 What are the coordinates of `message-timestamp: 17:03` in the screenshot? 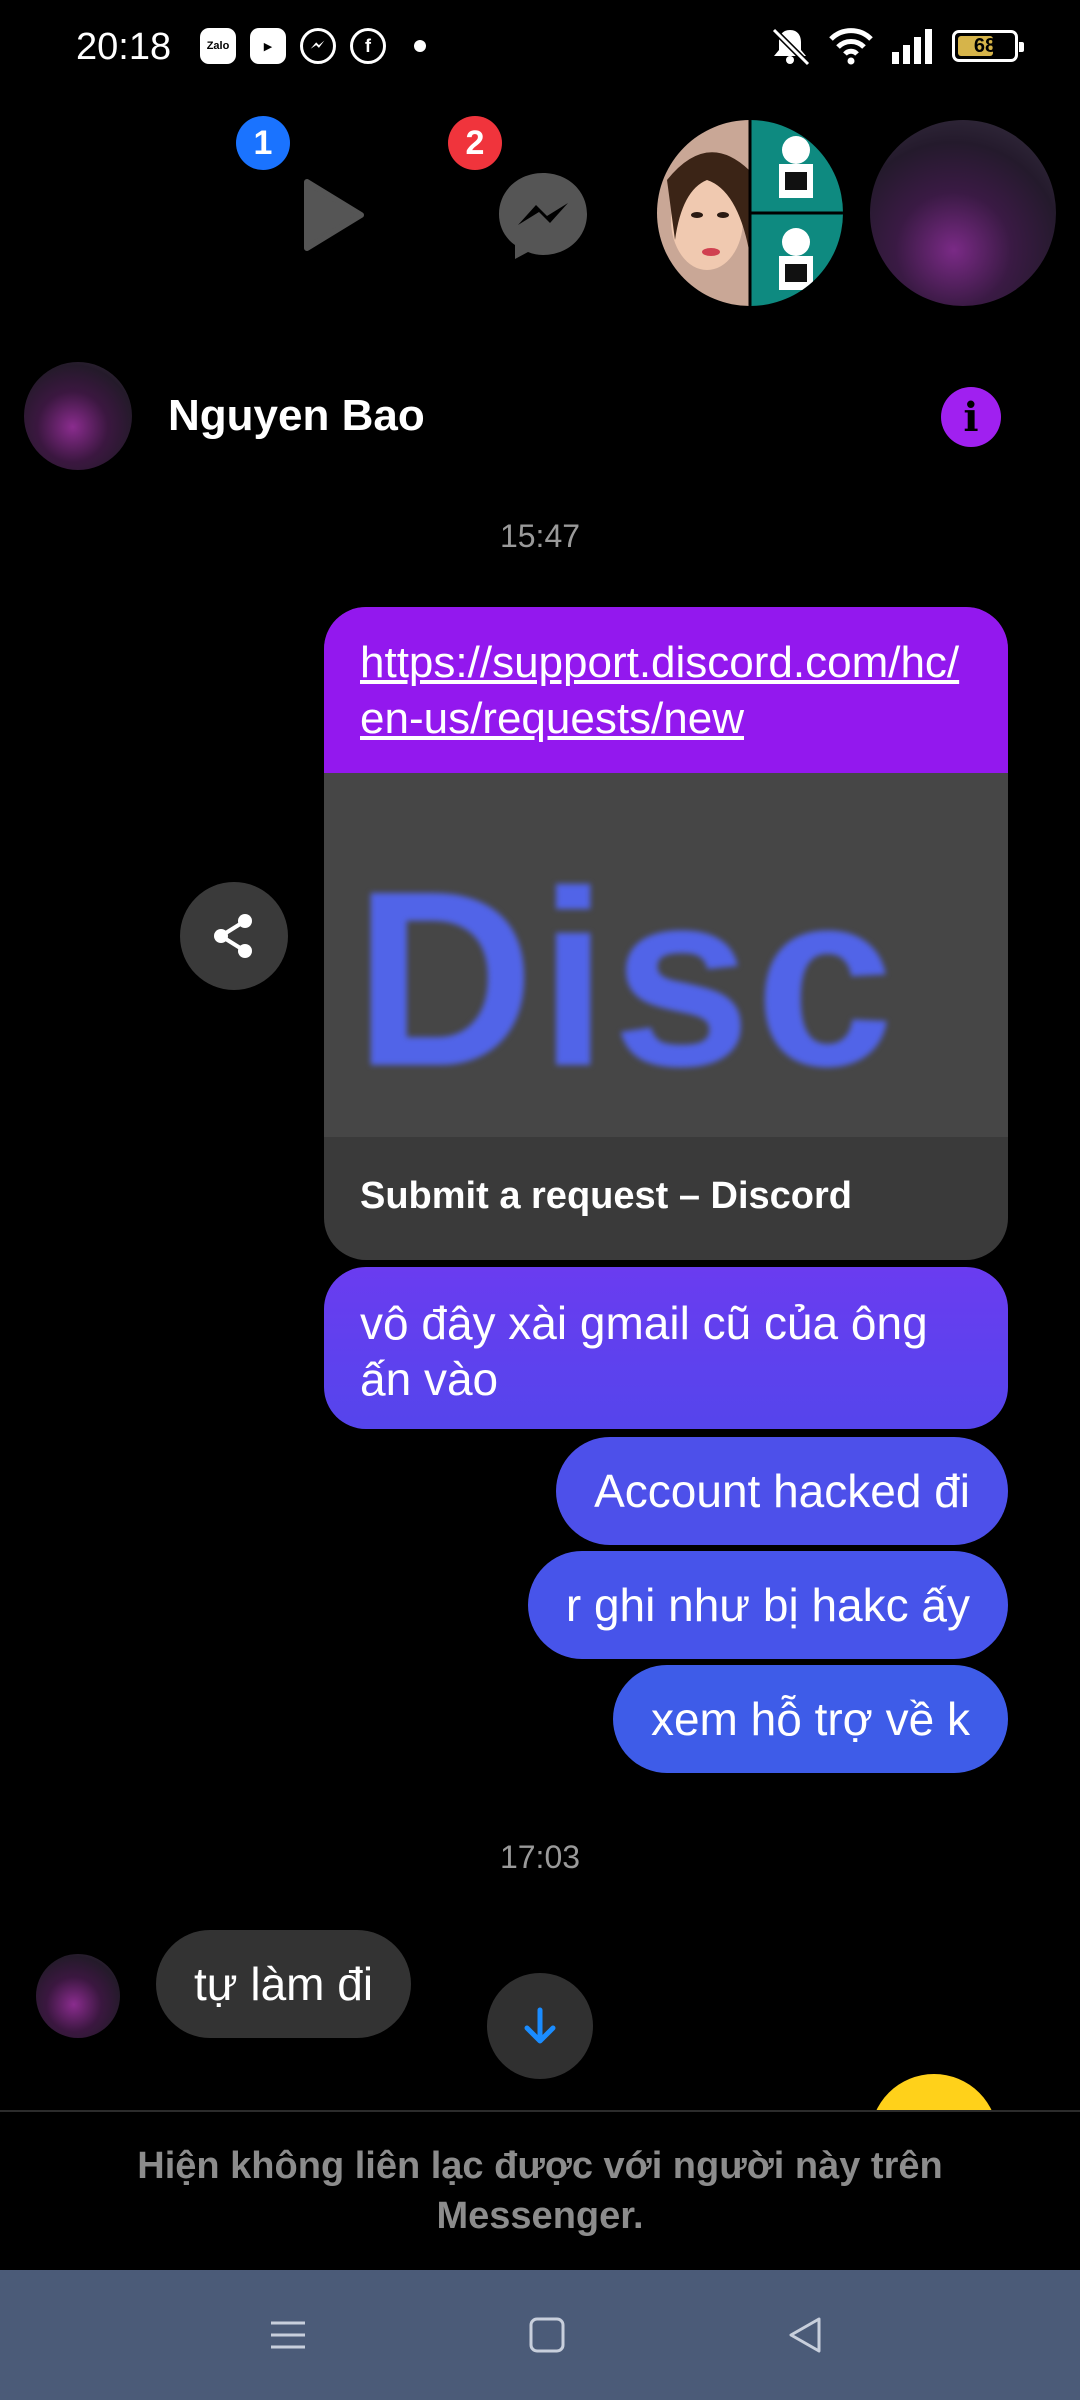 It's located at (540, 1857).